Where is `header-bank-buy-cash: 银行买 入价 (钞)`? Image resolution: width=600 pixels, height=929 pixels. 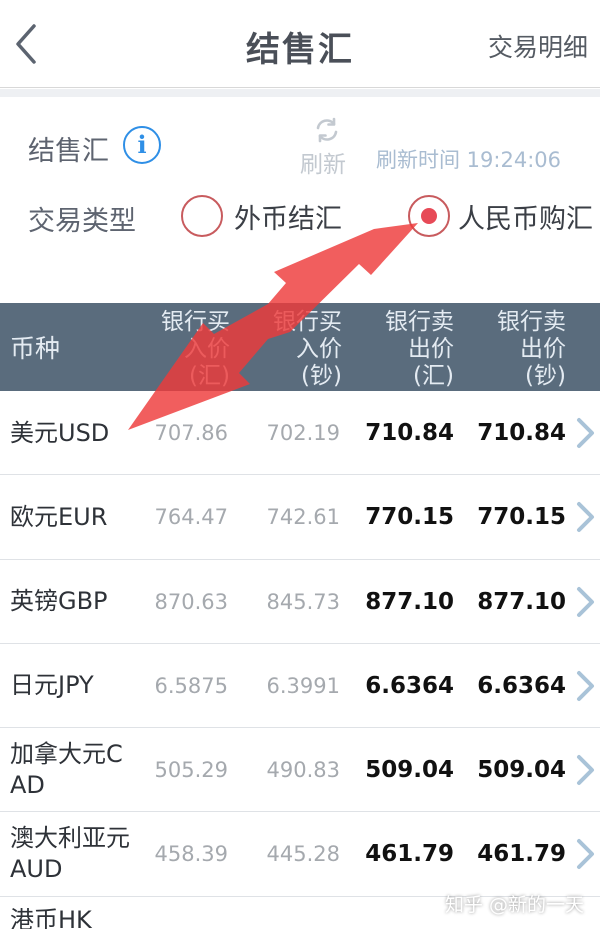 header-bank-buy-cash: 银行买 入价 (钞) is located at coordinates (292, 349).